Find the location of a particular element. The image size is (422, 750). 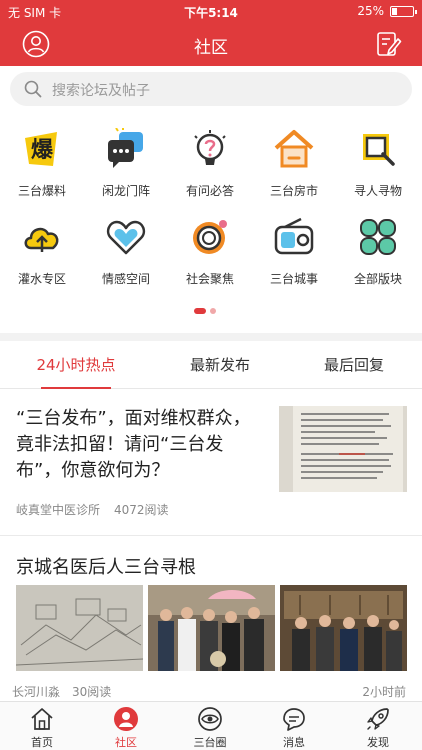

category-xianlong-menzhen: 闲龙门阵 is located at coordinates (126, 161).